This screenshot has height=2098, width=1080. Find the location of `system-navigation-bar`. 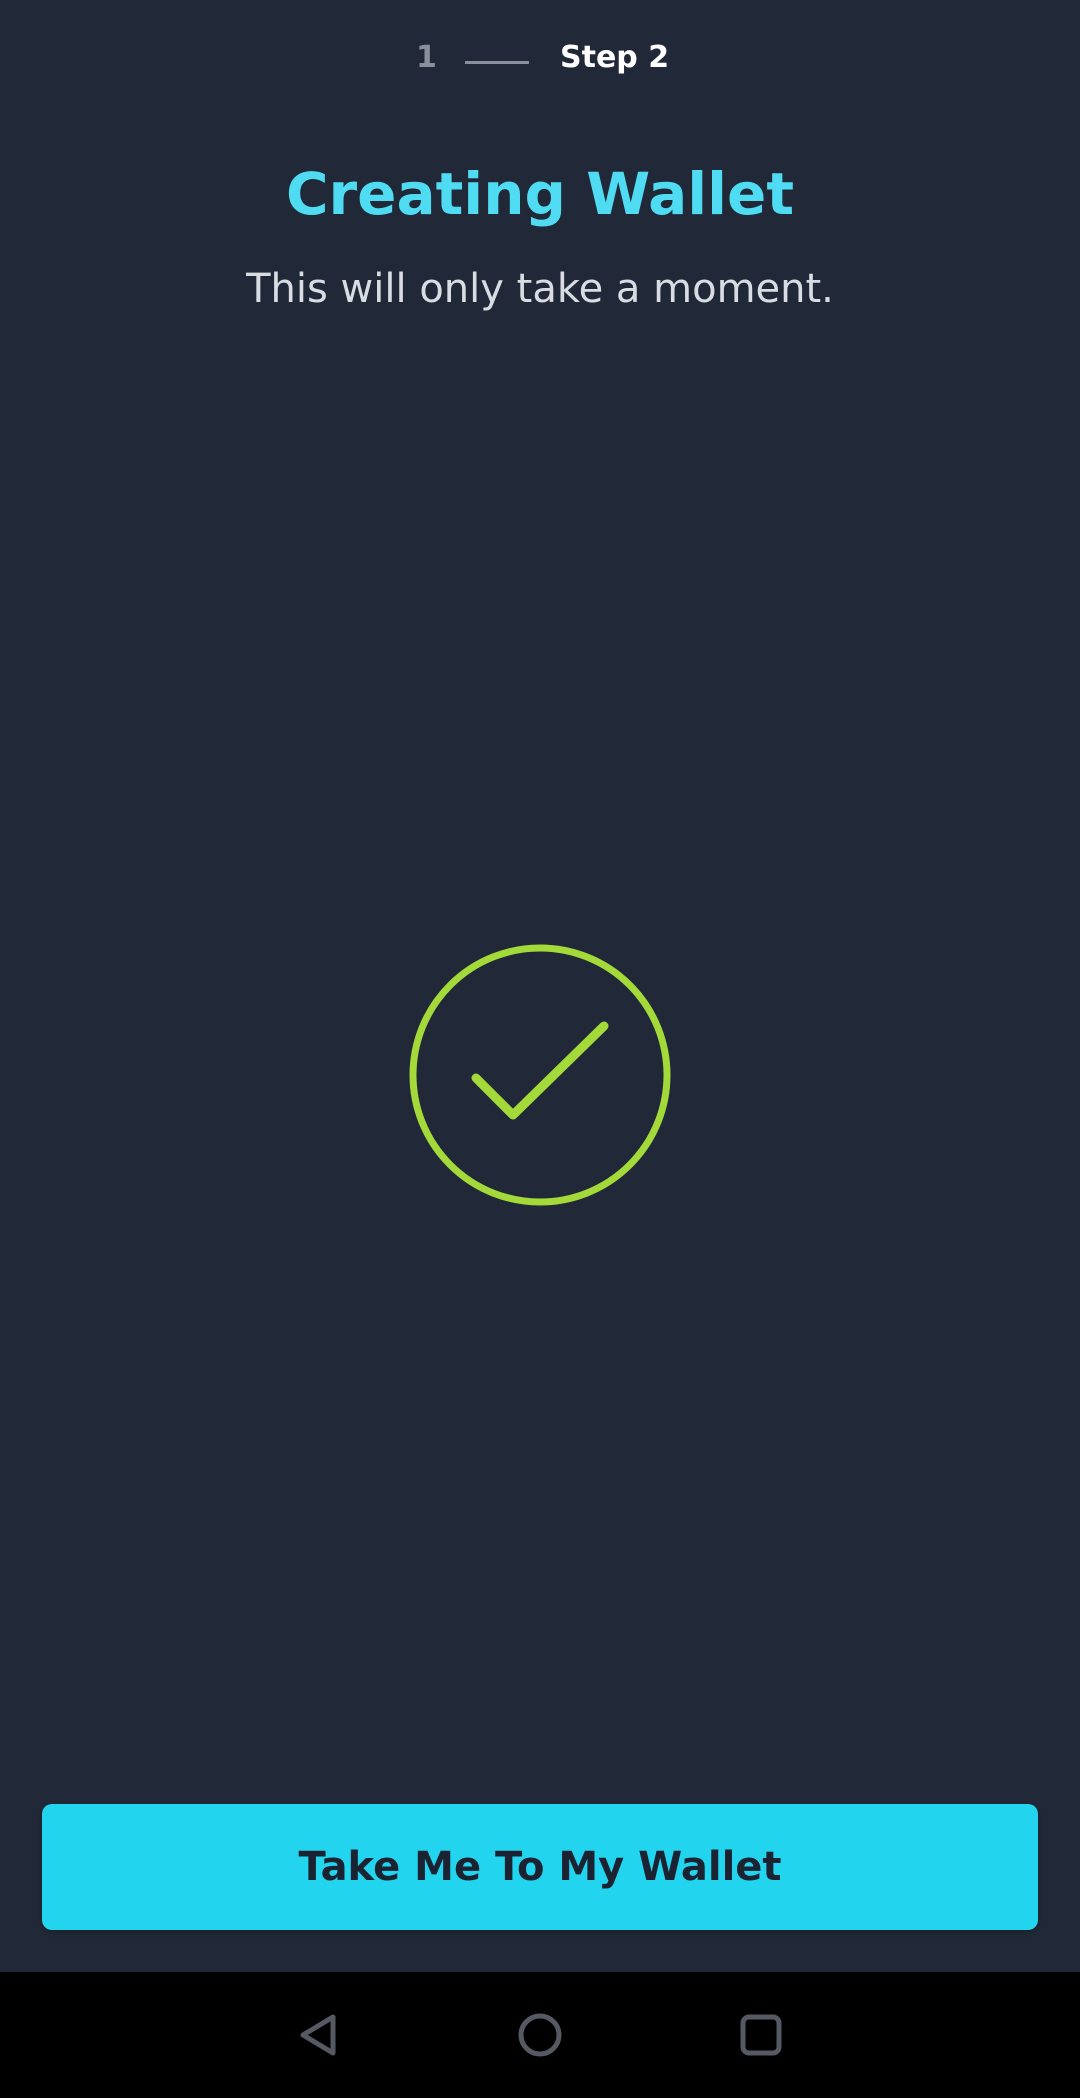

system-navigation-bar is located at coordinates (540, 2035).